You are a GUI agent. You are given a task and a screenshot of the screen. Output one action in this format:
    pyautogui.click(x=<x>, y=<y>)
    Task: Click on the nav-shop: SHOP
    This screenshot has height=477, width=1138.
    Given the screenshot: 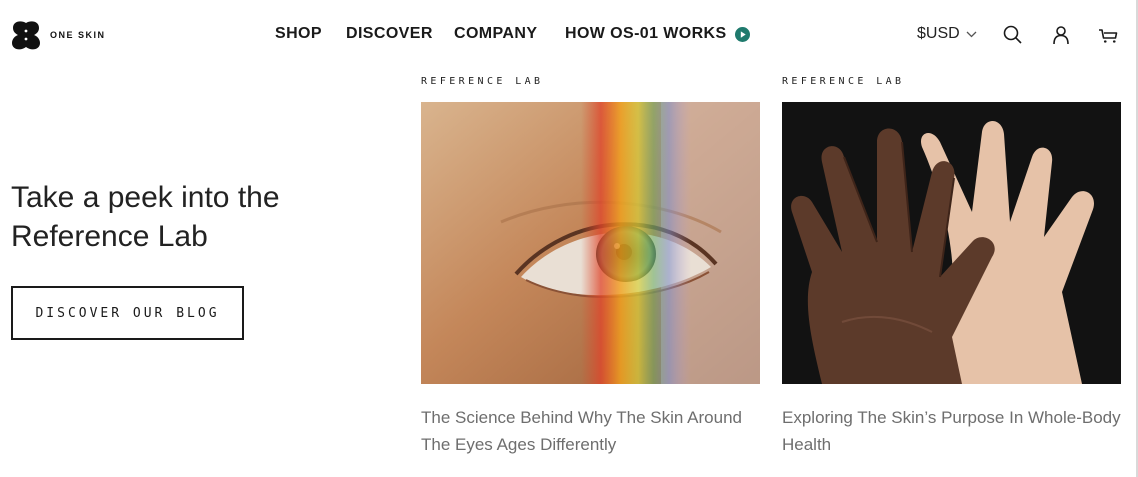 What is the action you would take?
    pyautogui.click(x=298, y=34)
    